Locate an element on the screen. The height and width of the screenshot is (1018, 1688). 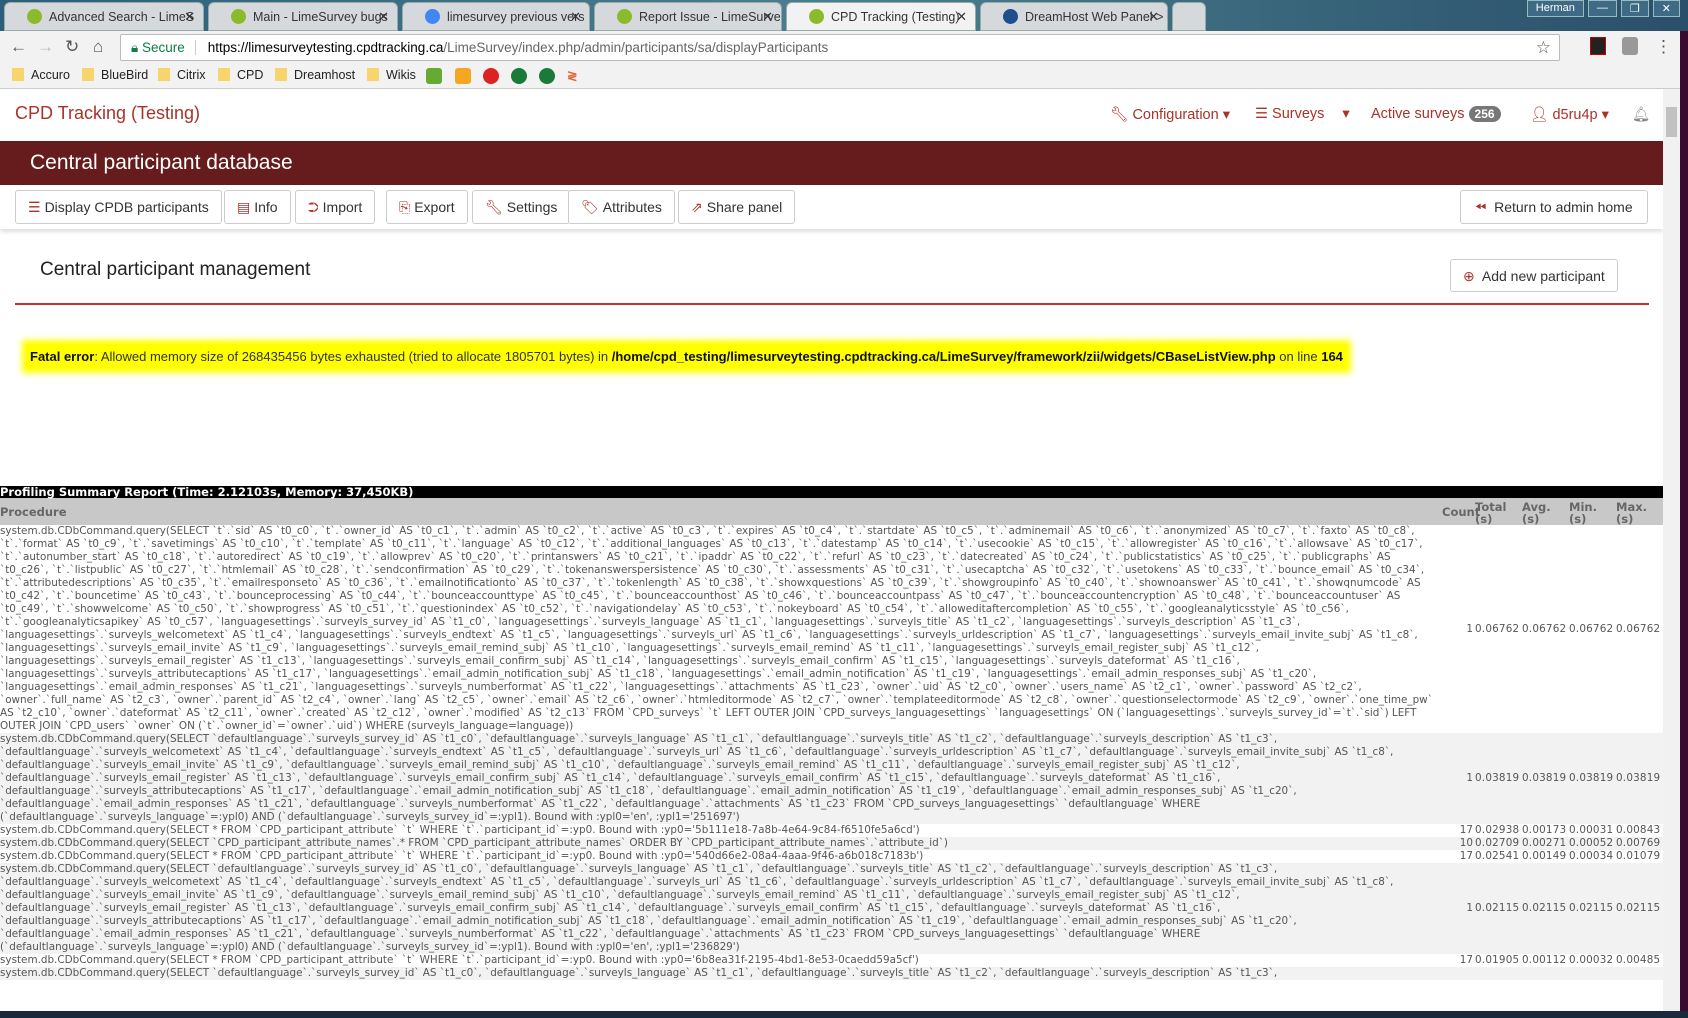
scrollbar-thumb is located at coordinates (1671, 122).